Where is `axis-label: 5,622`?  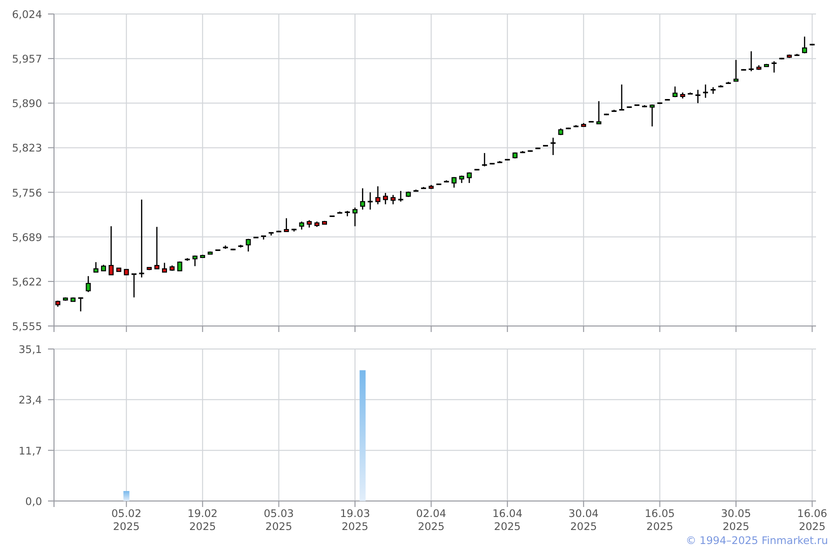 axis-label: 5,622 is located at coordinates (27, 282).